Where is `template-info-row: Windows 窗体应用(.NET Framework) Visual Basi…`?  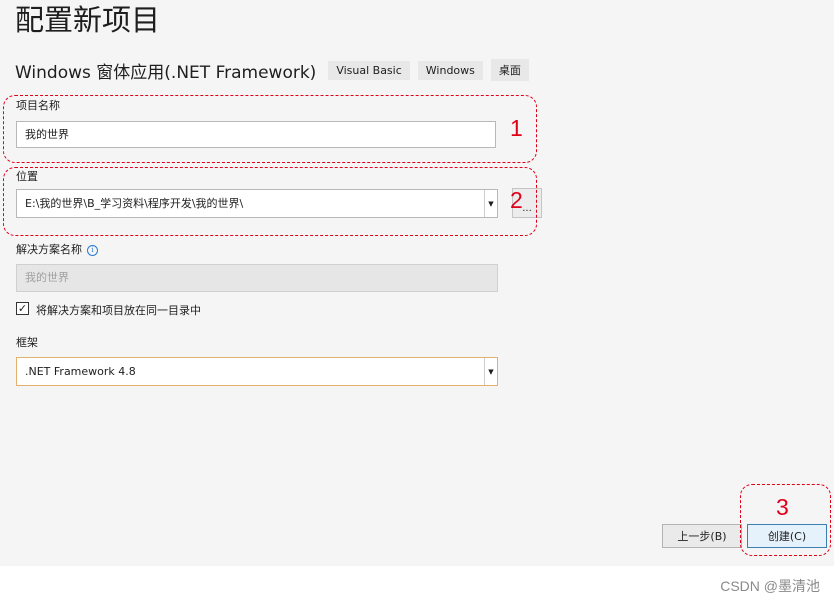 template-info-row: Windows 窗体应用(.NET Framework) Visual Basi… is located at coordinates (276, 70).